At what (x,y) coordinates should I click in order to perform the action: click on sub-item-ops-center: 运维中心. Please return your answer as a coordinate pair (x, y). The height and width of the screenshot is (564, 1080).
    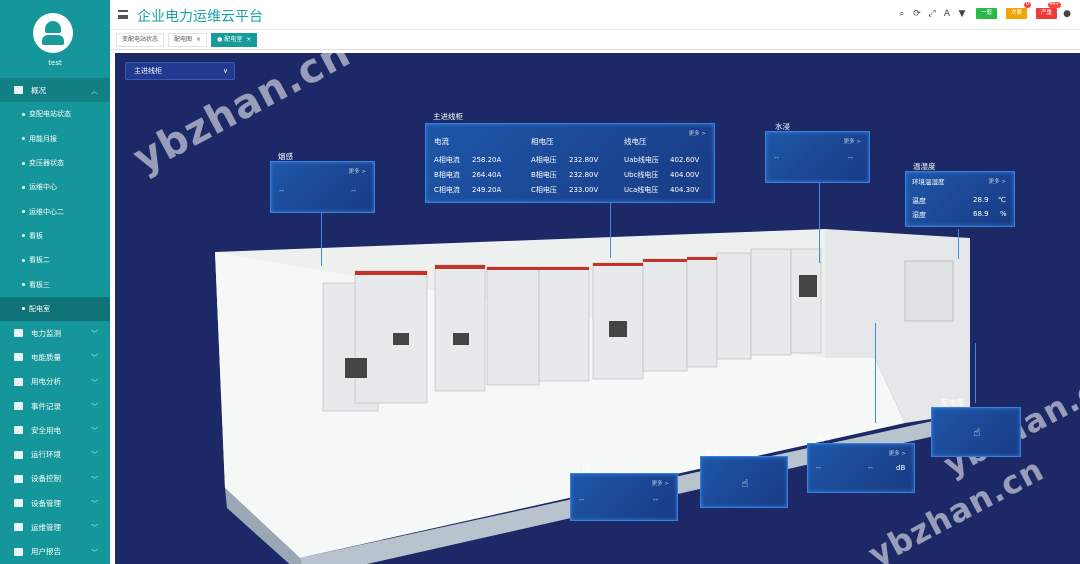
    Looking at the image, I should click on (55, 187).